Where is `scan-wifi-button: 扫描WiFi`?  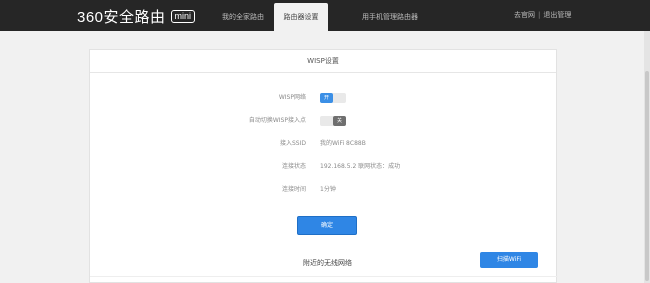 scan-wifi-button: 扫描WiFi is located at coordinates (509, 260).